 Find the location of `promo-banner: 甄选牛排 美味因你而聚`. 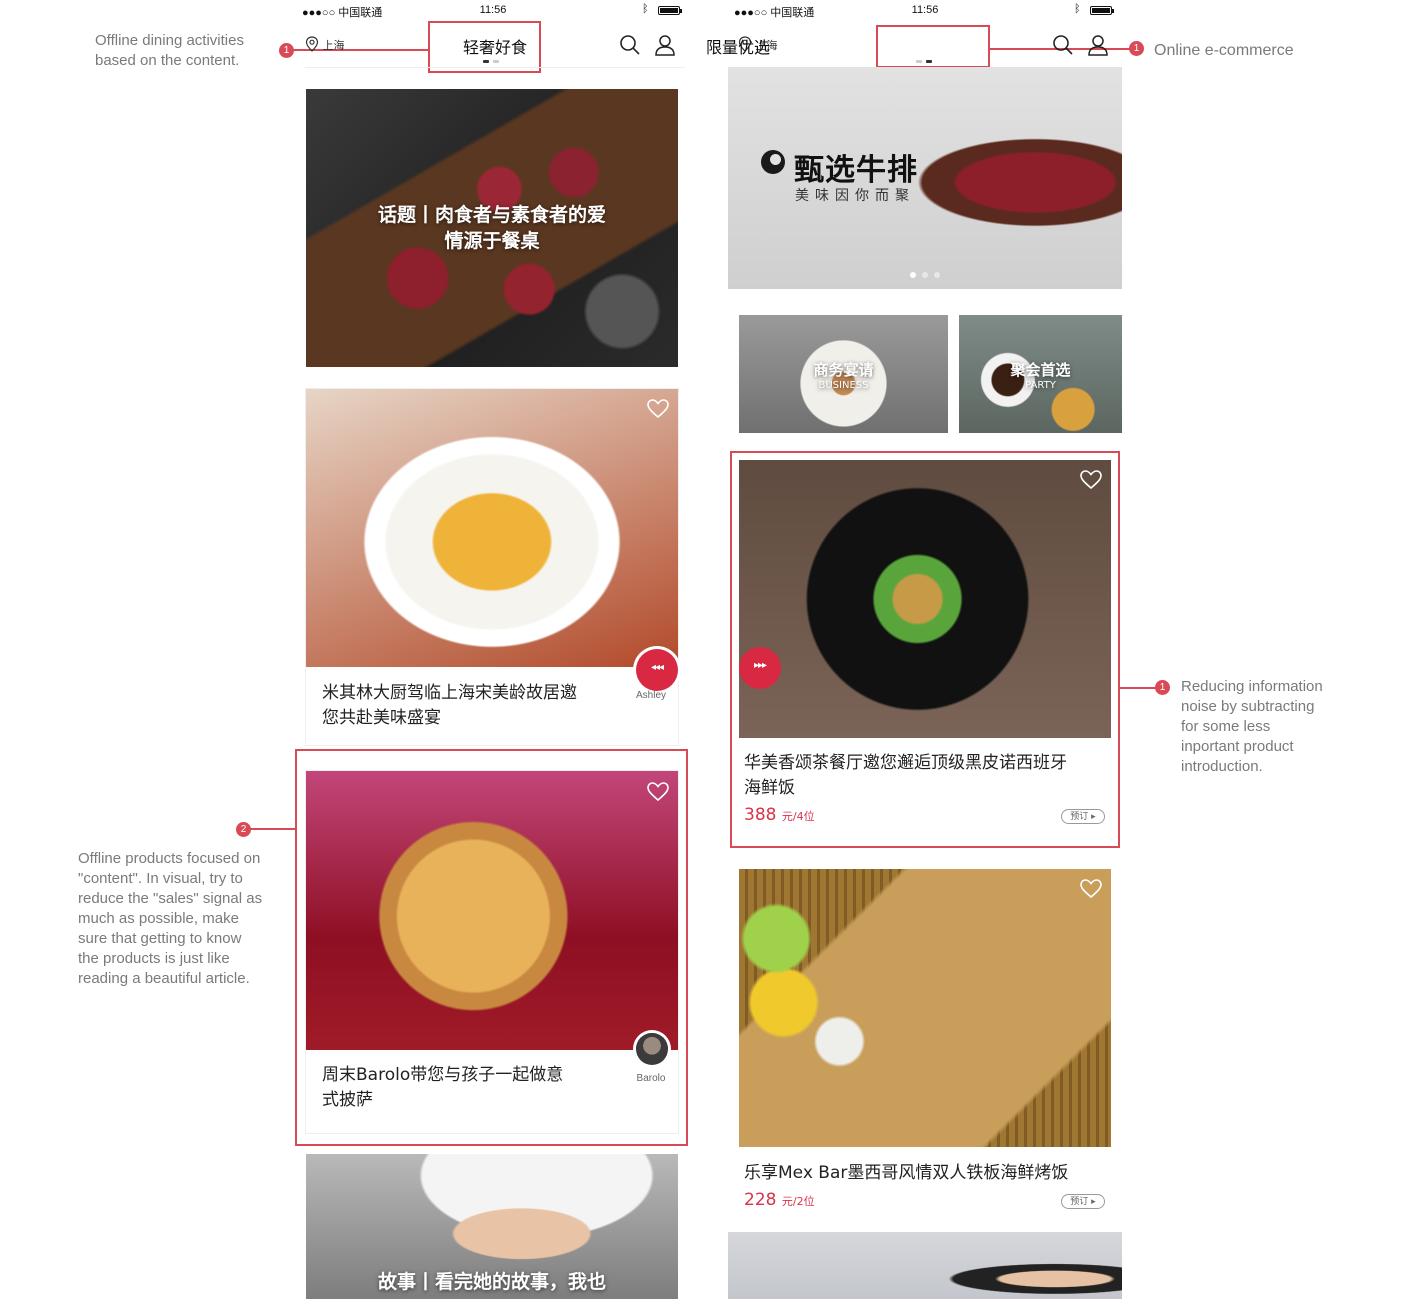

promo-banner: 甄选牛排 美味因你而聚 is located at coordinates (925, 178).